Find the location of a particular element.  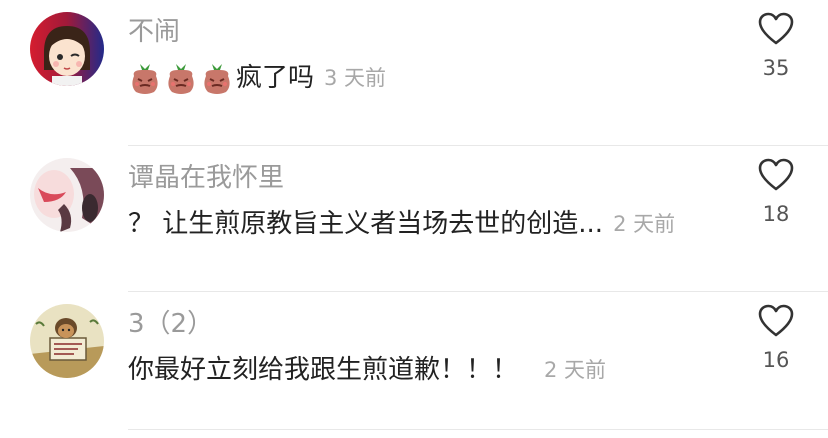

like-button: 35 is located at coordinates (776, 52).